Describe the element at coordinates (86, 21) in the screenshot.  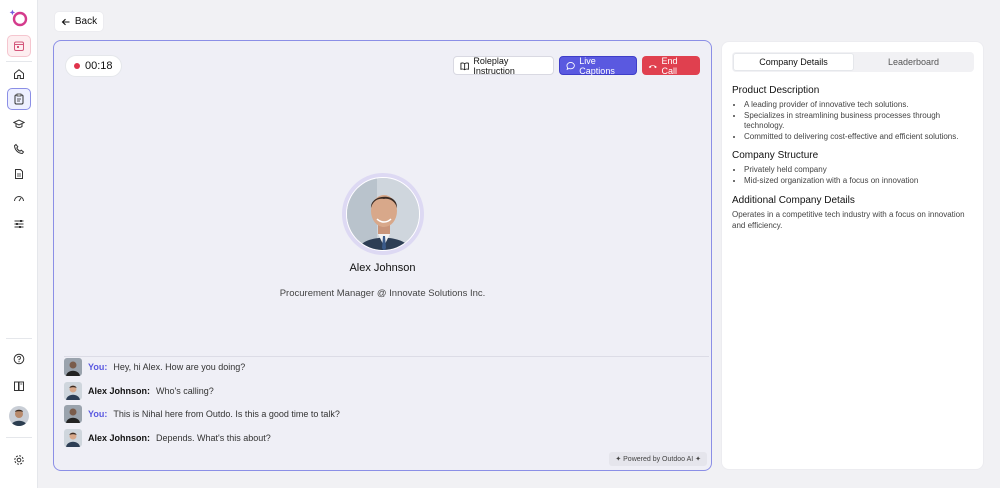
I see `back-label: Back` at that location.